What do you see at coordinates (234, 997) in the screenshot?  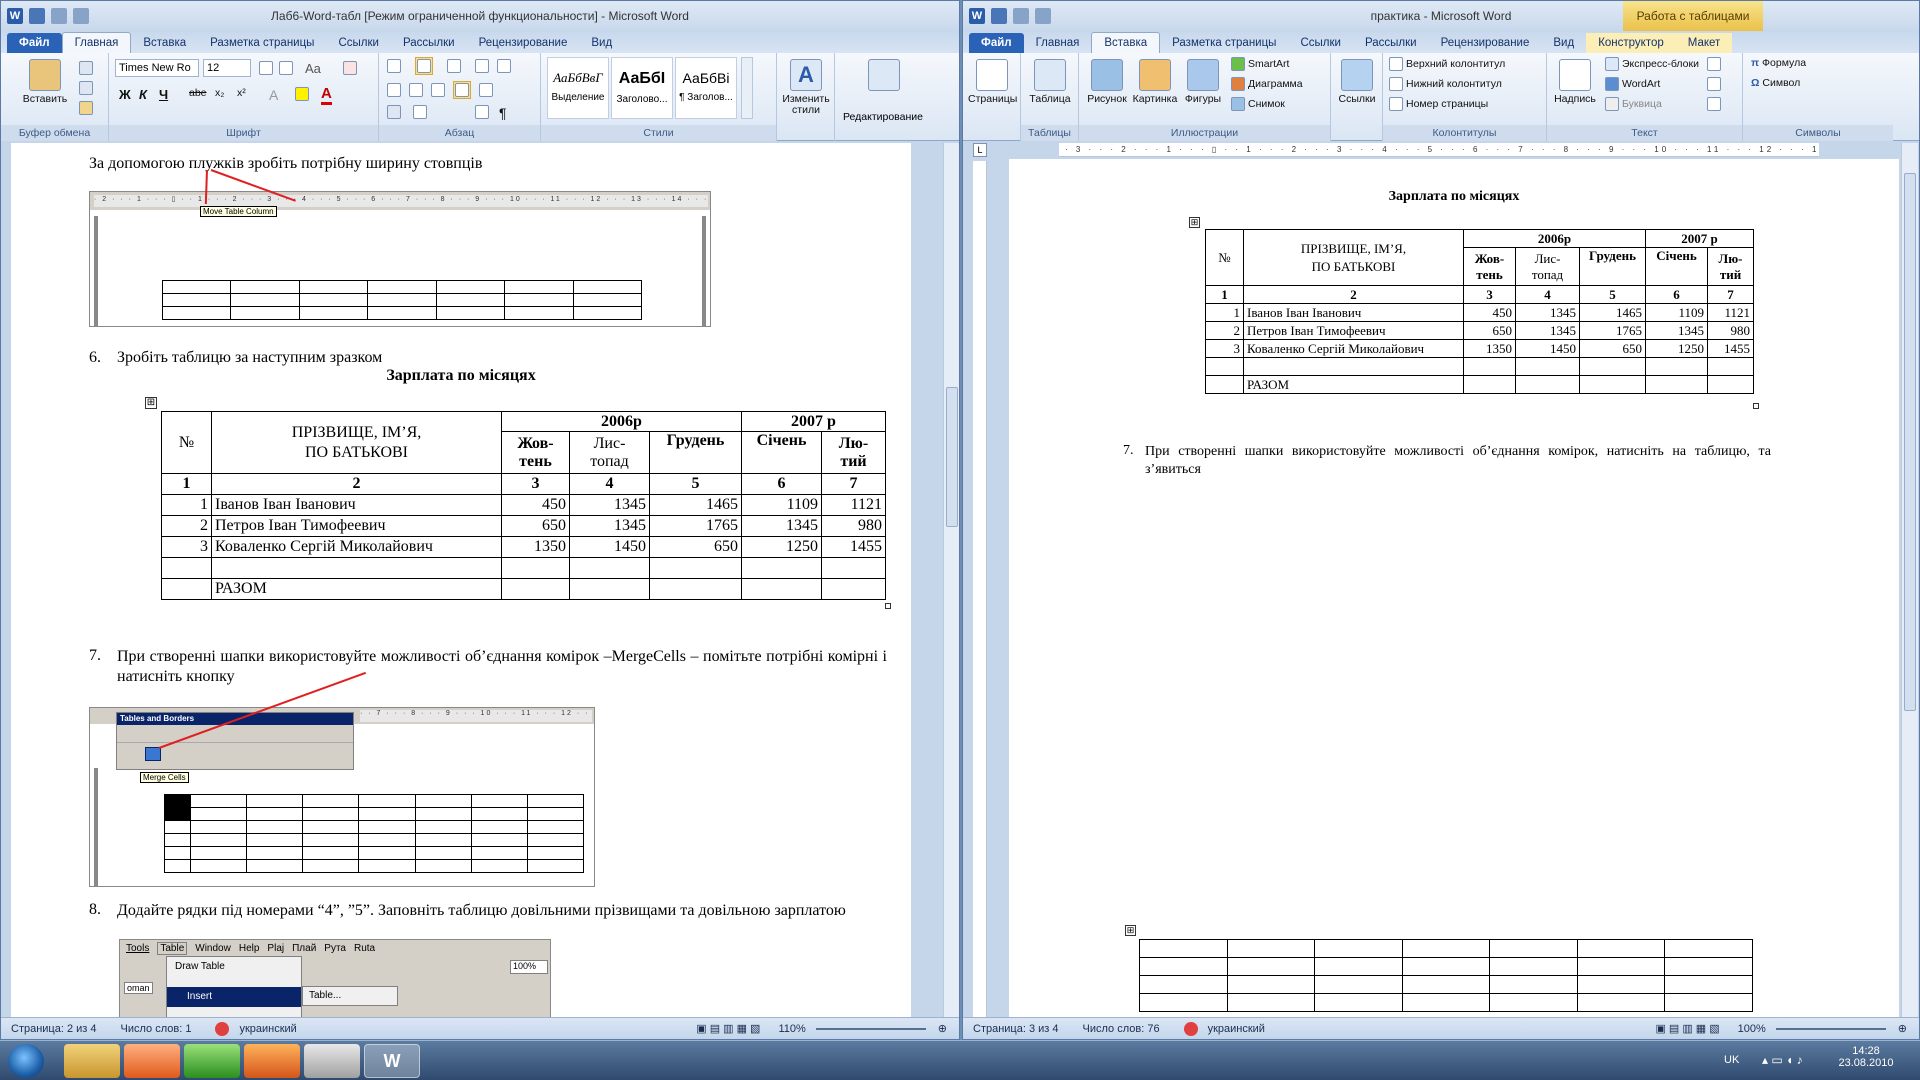 I see `menu-insert: Insert` at bounding box center [234, 997].